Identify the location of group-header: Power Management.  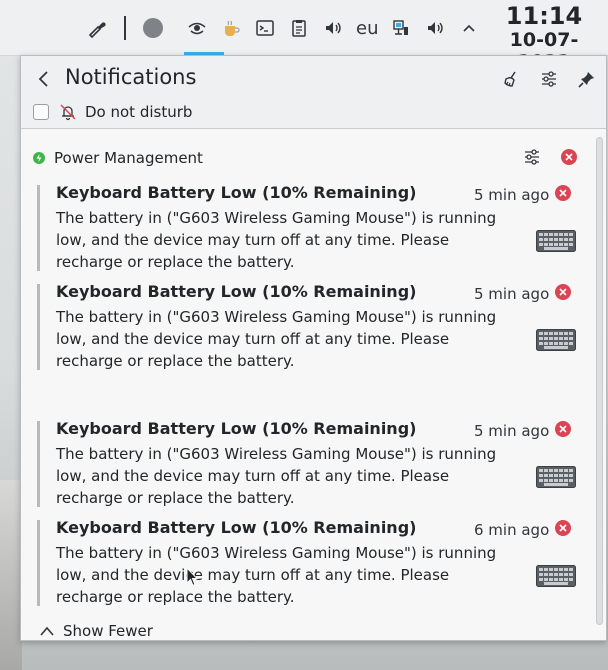
(118, 158).